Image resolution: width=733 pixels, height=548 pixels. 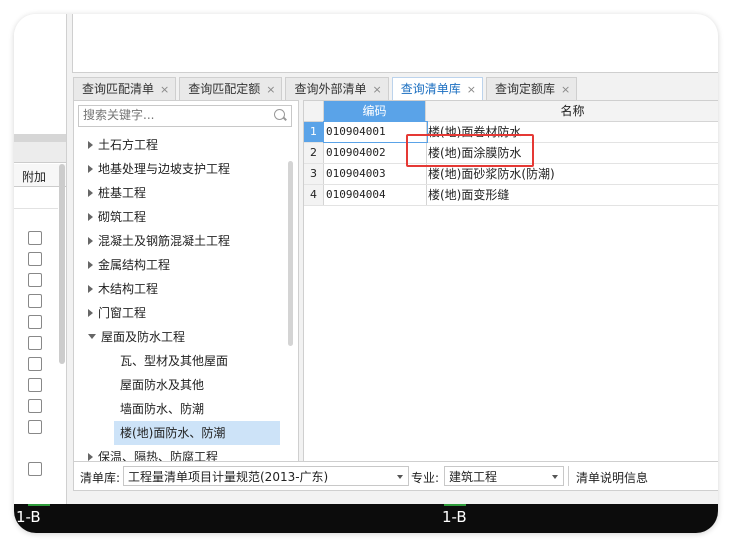 What do you see at coordinates (174, 361) in the screenshot?
I see `tree-item-label: 瓦、型材及其他屋面` at bounding box center [174, 361].